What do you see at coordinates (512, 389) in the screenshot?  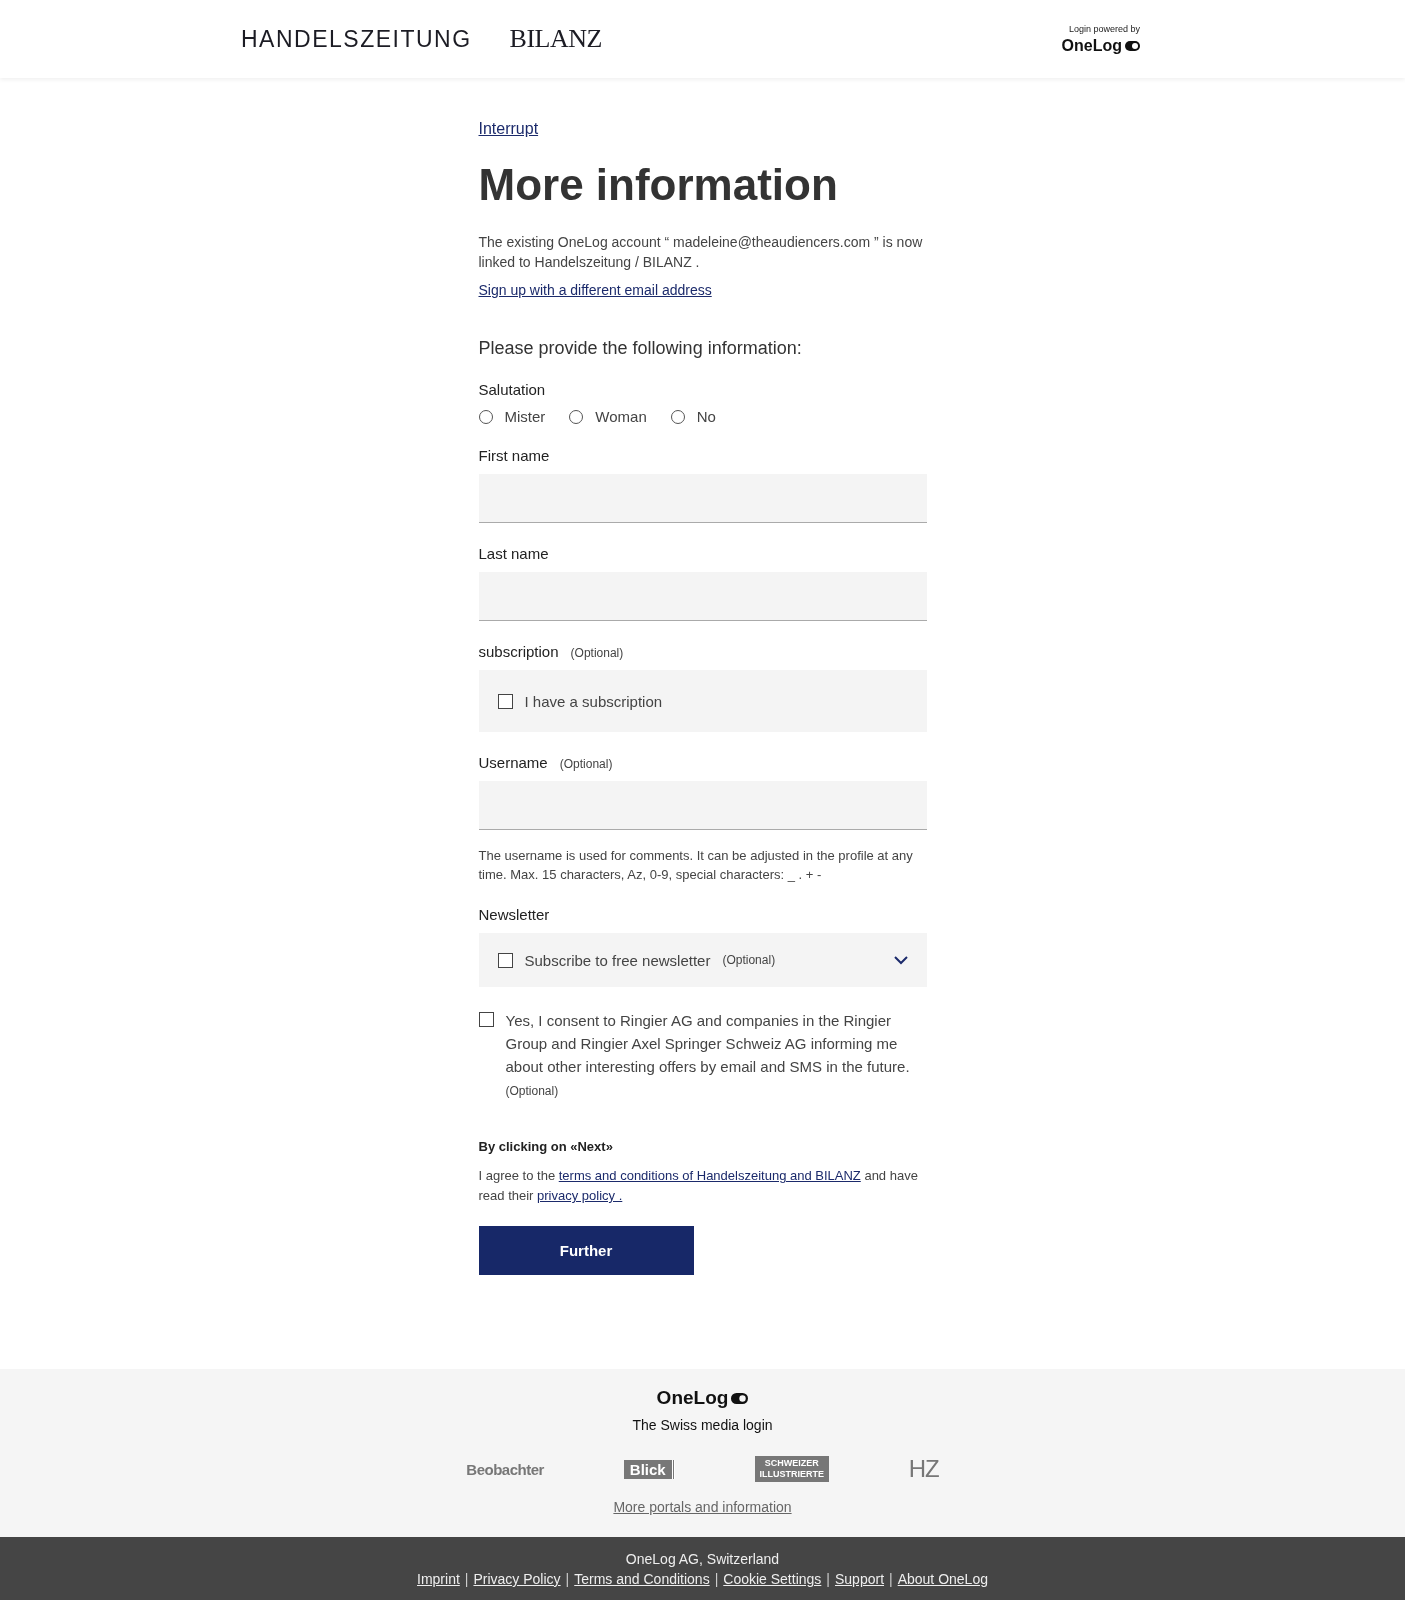 I see `field-label: Salutation` at bounding box center [512, 389].